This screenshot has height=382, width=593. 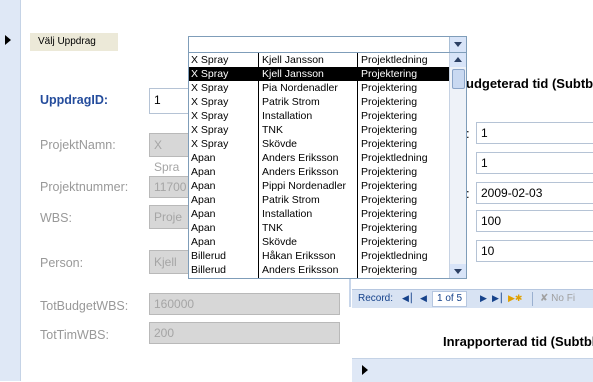 I want to click on record-selector, so click(x=10, y=190).